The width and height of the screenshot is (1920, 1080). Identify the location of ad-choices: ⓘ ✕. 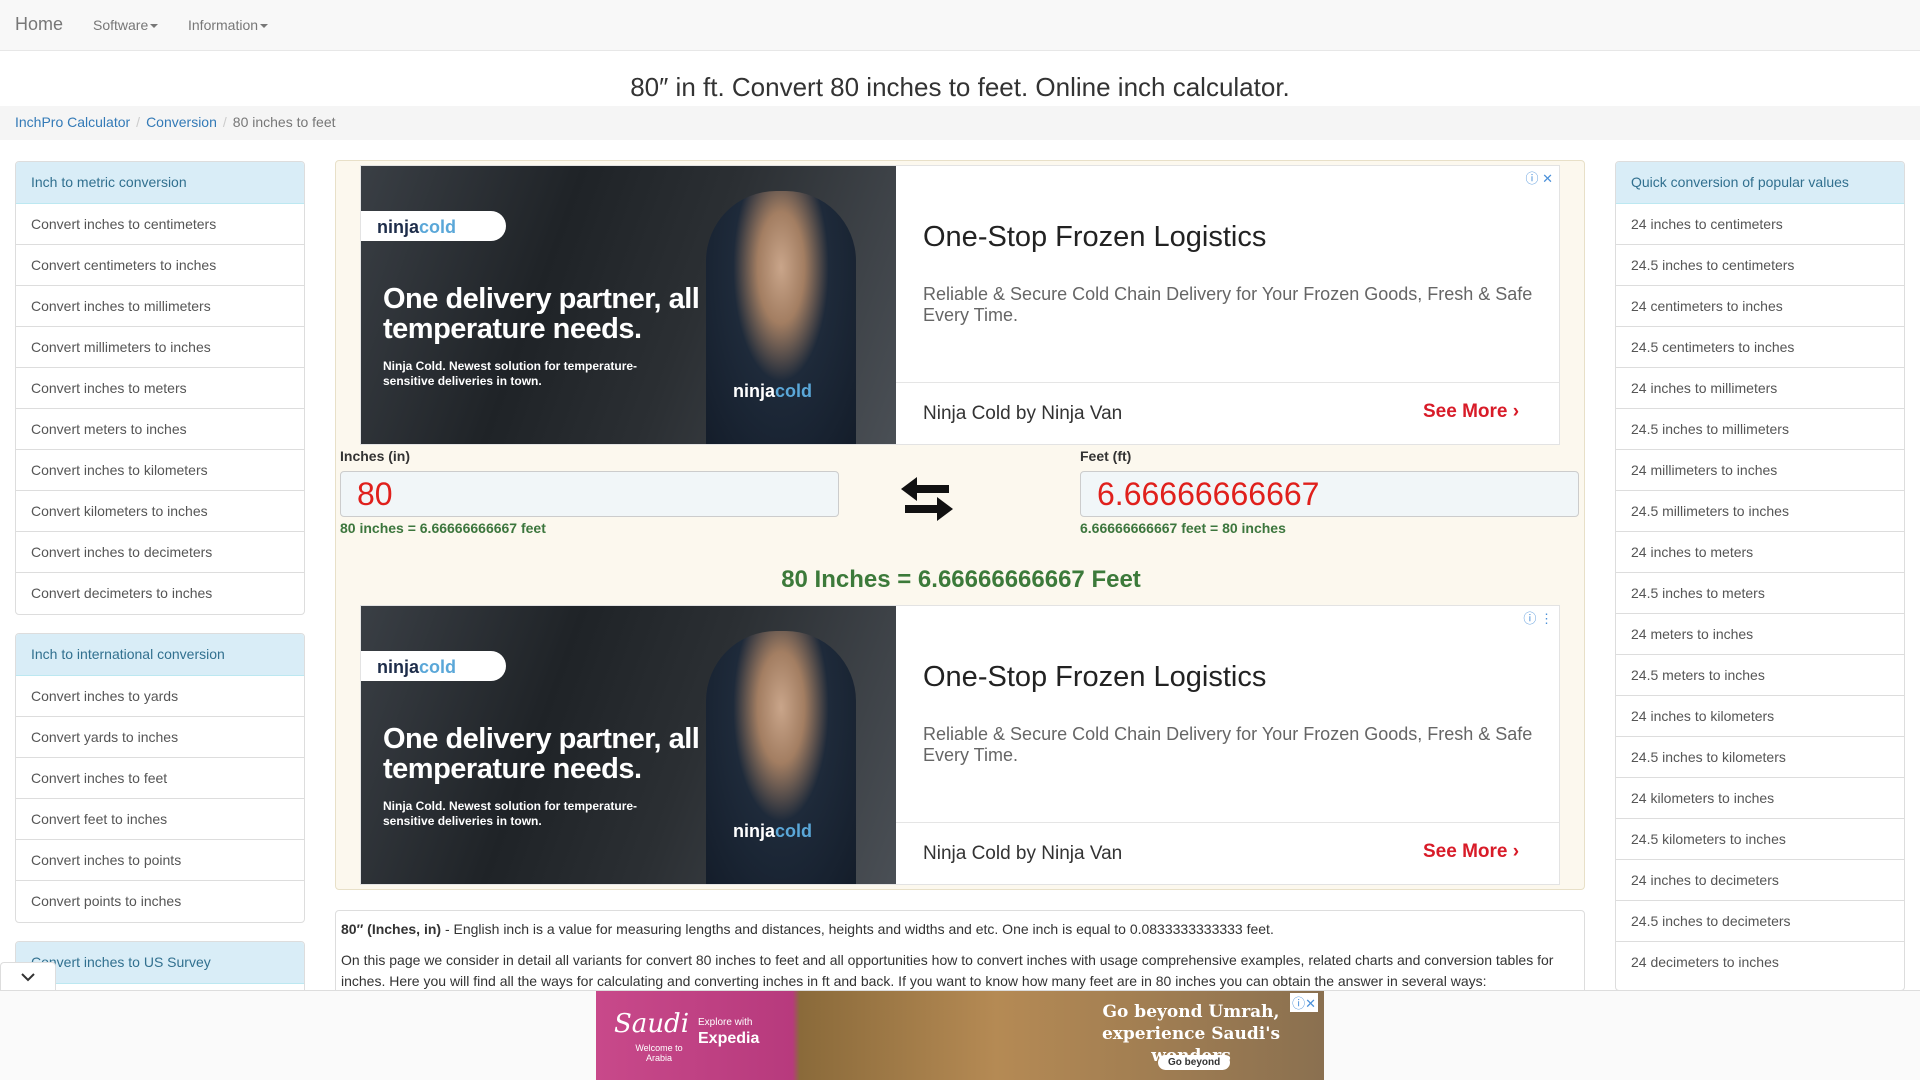
(1539, 177).